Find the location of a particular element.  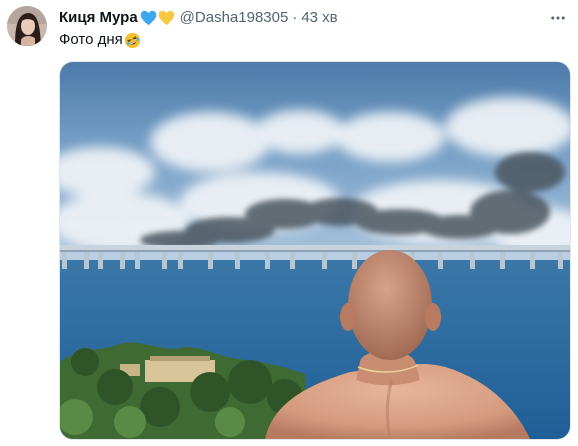

avatar-image is located at coordinates (27, 26).